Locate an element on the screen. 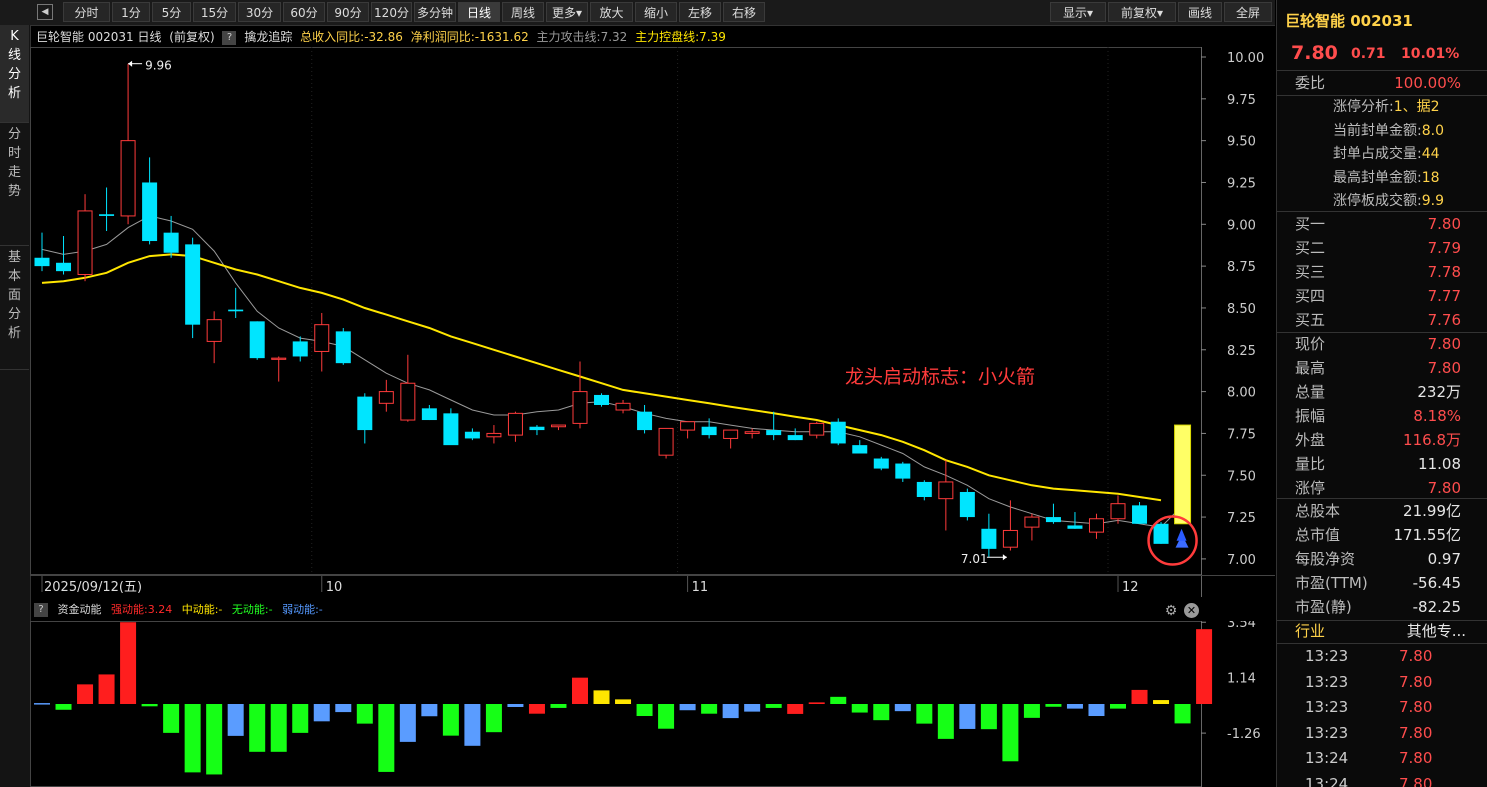  legend-weak: 弱动能:- is located at coordinates (302, 609).